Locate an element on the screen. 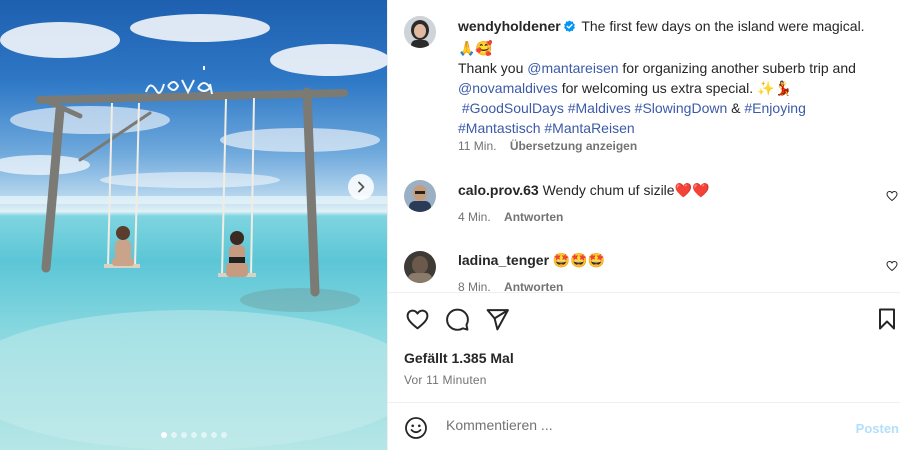  mention-mantareisen: @mantareisen is located at coordinates (572, 68).